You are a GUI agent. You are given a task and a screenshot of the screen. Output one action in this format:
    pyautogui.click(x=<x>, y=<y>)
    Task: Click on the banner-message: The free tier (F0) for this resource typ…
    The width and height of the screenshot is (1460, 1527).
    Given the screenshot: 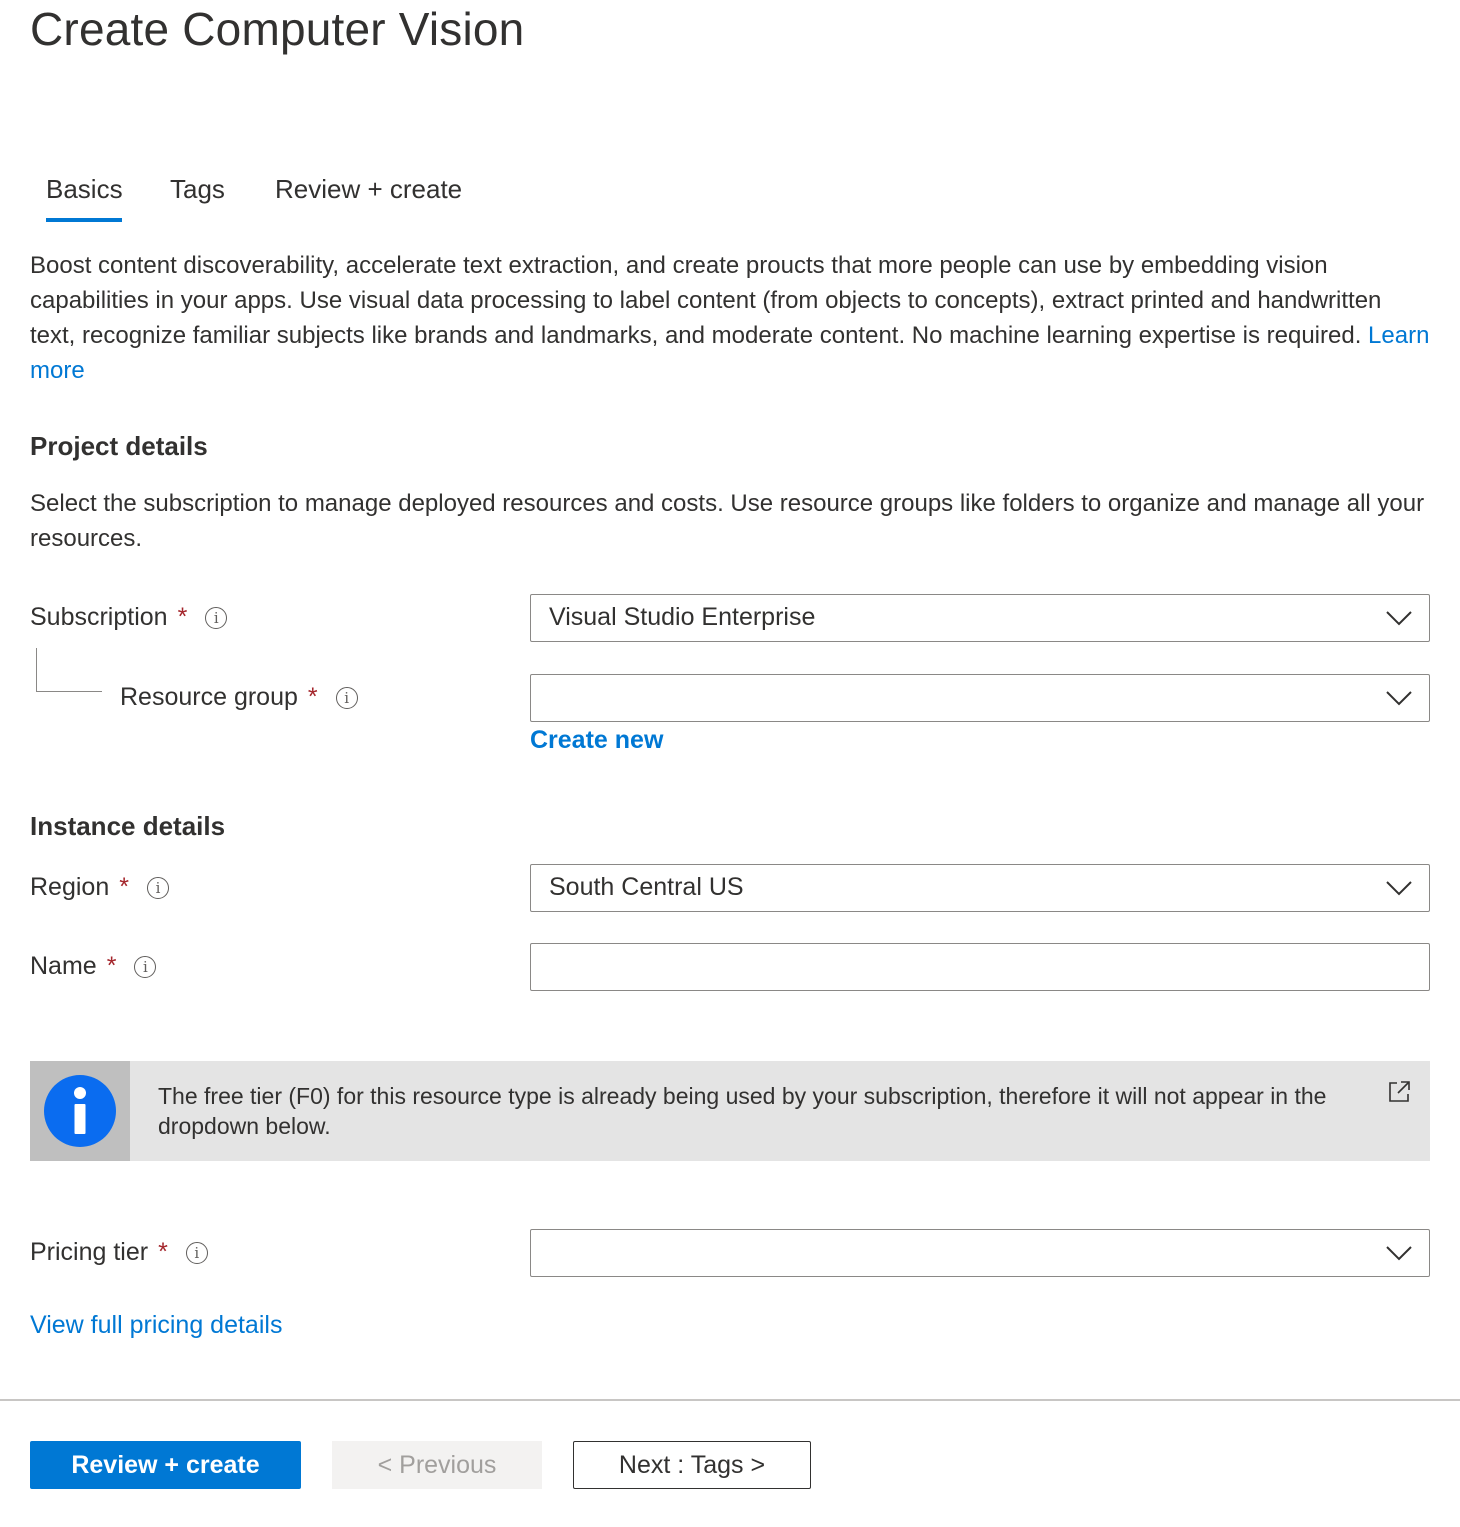 What is the action you would take?
    pyautogui.click(x=742, y=1111)
    